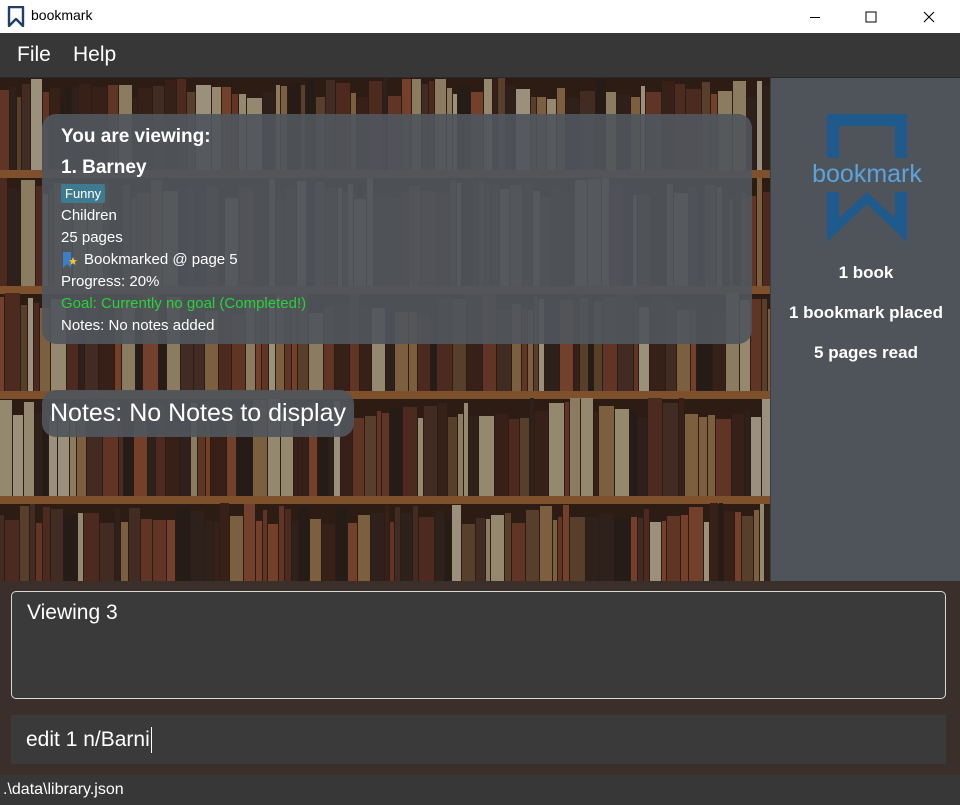 The width and height of the screenshot is (960, 805). What do you see at coordinates (62, 15) in the screenshot?
I see `window-title: bookmark` at bounding box center [62, 15].